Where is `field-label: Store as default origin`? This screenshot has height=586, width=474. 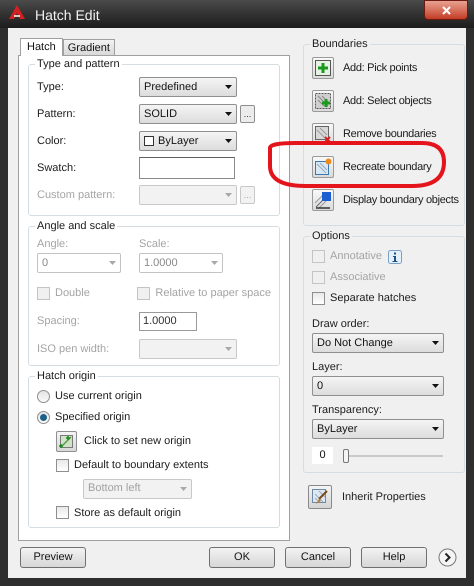
field-label: Store as default origin is located at coordinates (128, 513).